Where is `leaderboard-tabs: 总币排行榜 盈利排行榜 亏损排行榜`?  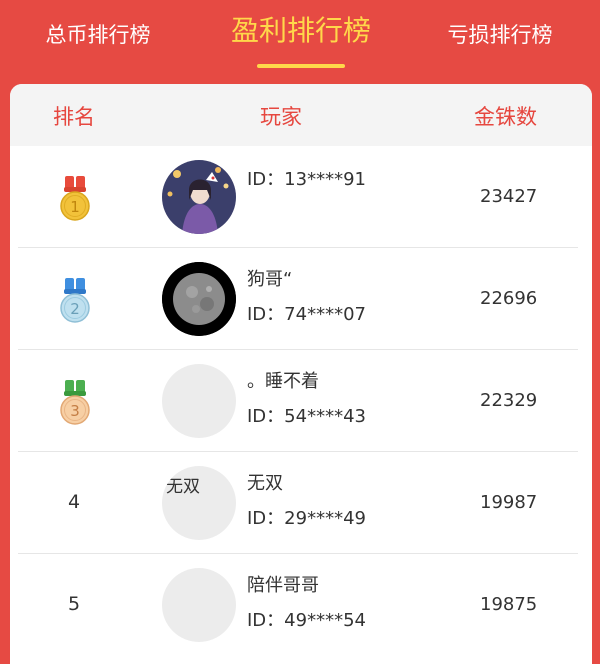 leaderboard-tabs: 总币排行榜 盈利排行榜 亏损排行榜 is located at coordinates (300, 41).